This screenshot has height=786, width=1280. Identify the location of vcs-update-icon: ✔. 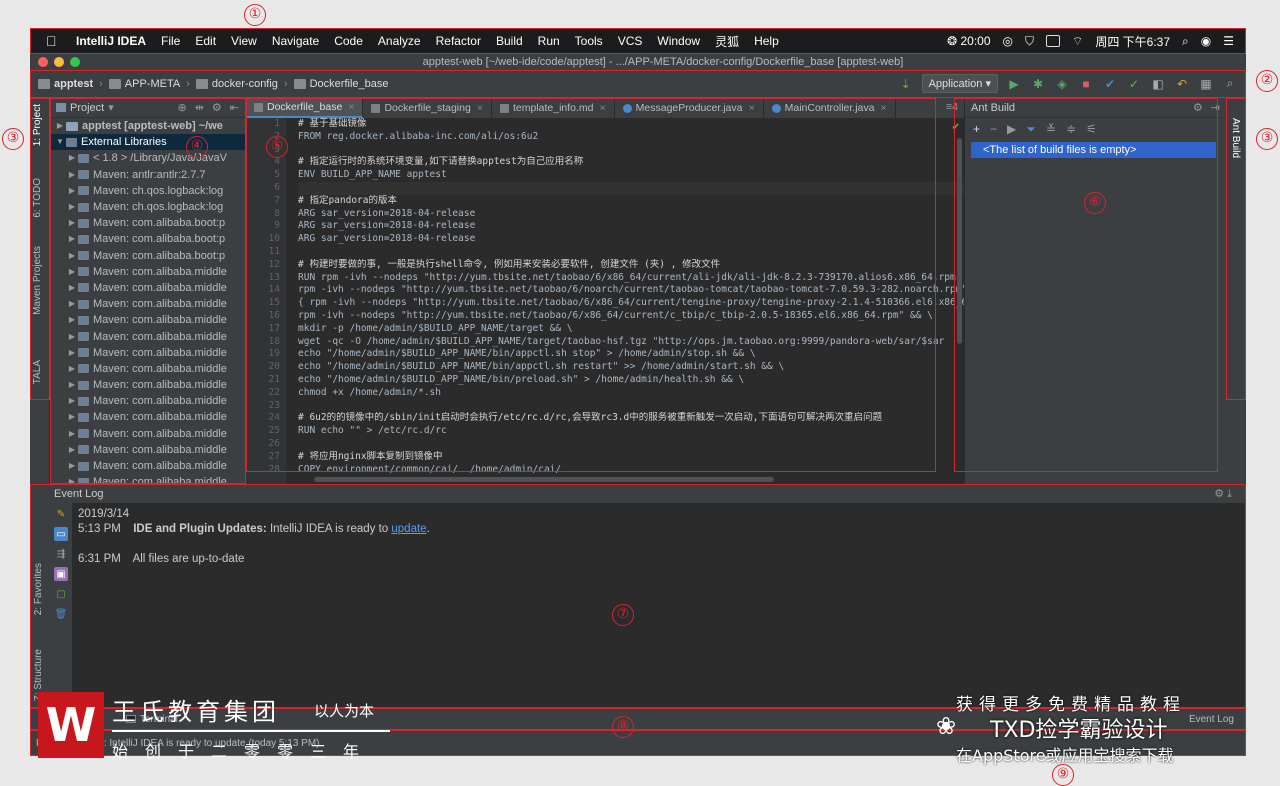
(1110, 84).